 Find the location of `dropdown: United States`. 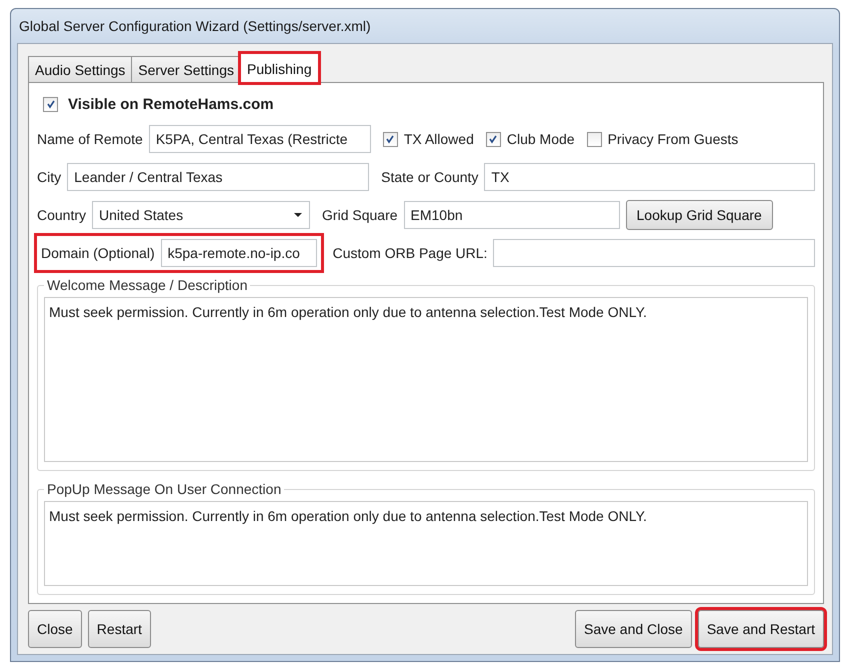

dropdown: United States is located at coordinates (201, 215).